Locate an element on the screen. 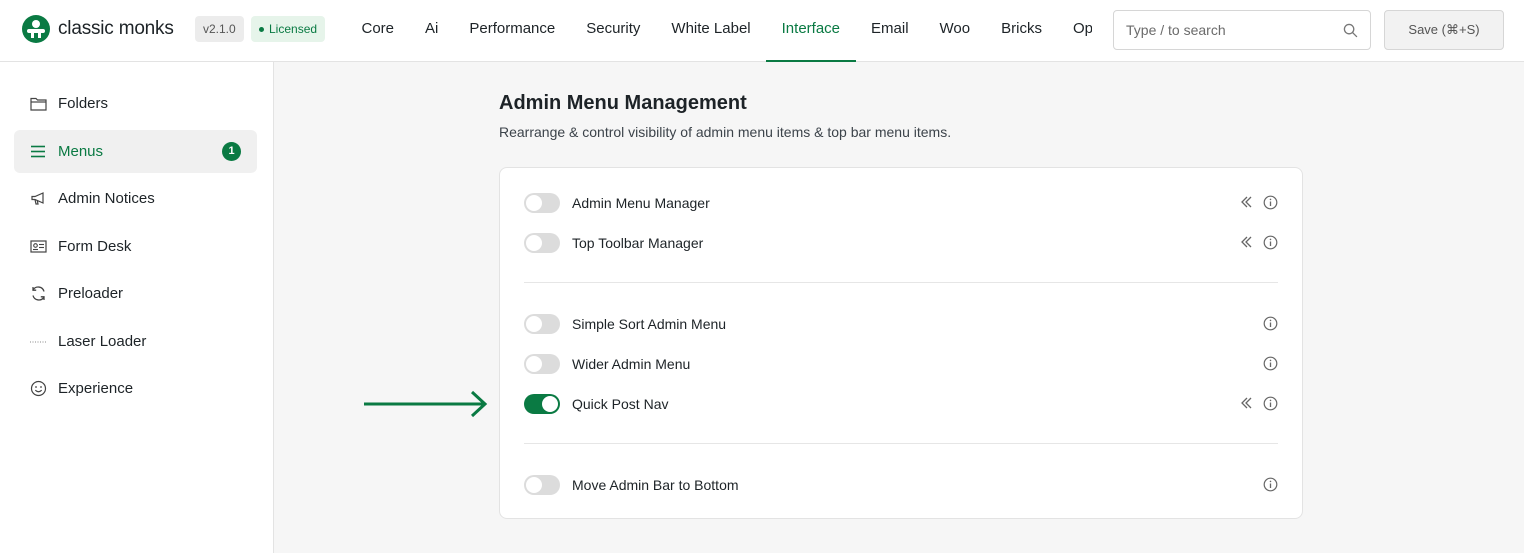 This screenshot has height=553, width=1524. folder-icon is located at coordinates (38, 104).